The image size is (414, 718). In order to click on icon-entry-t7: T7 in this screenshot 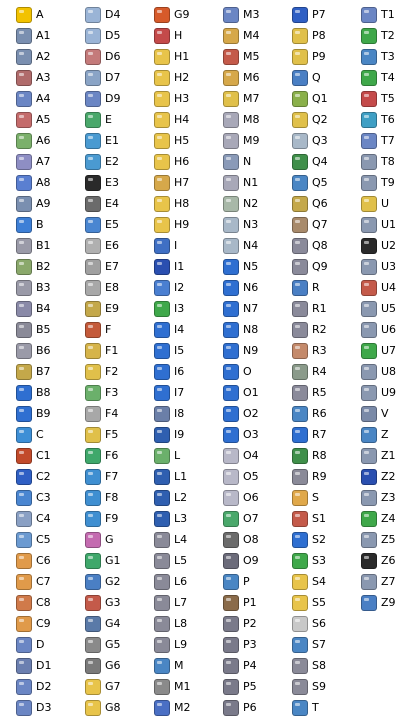, I will do `click(378, 140)`.